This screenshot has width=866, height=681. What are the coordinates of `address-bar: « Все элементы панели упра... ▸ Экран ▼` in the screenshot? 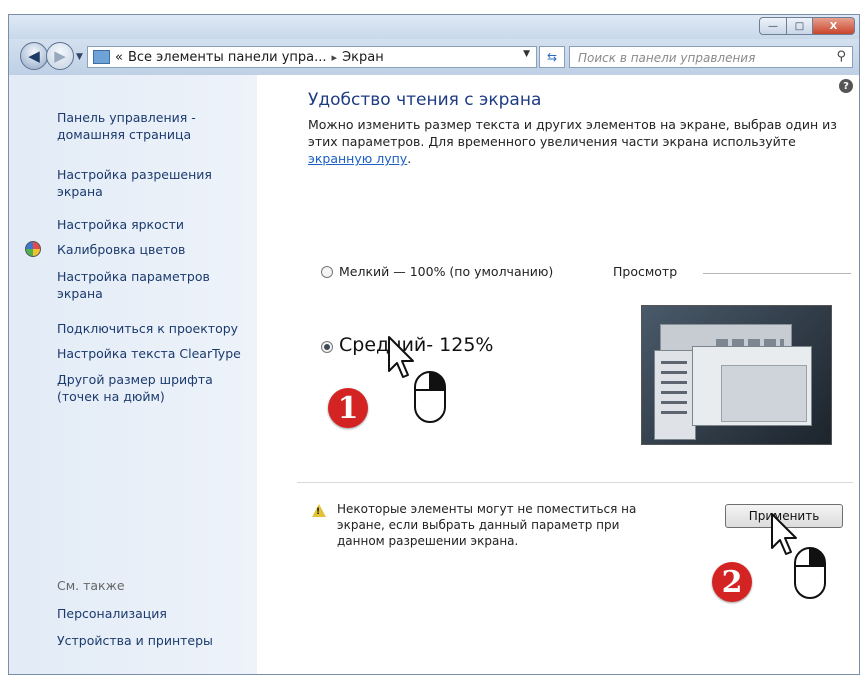 It's located at (312, 57).